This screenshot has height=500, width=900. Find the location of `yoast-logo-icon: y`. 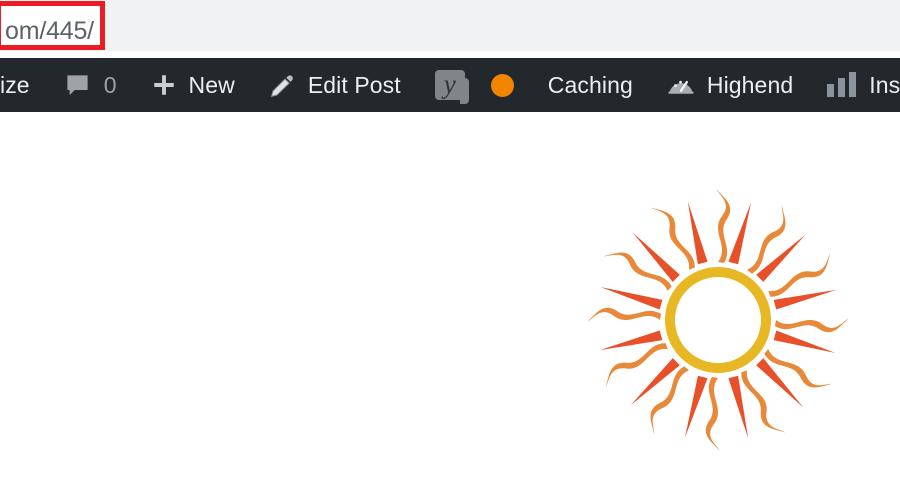

yoast-logo-icon: y is located at coordinates (451, 86).